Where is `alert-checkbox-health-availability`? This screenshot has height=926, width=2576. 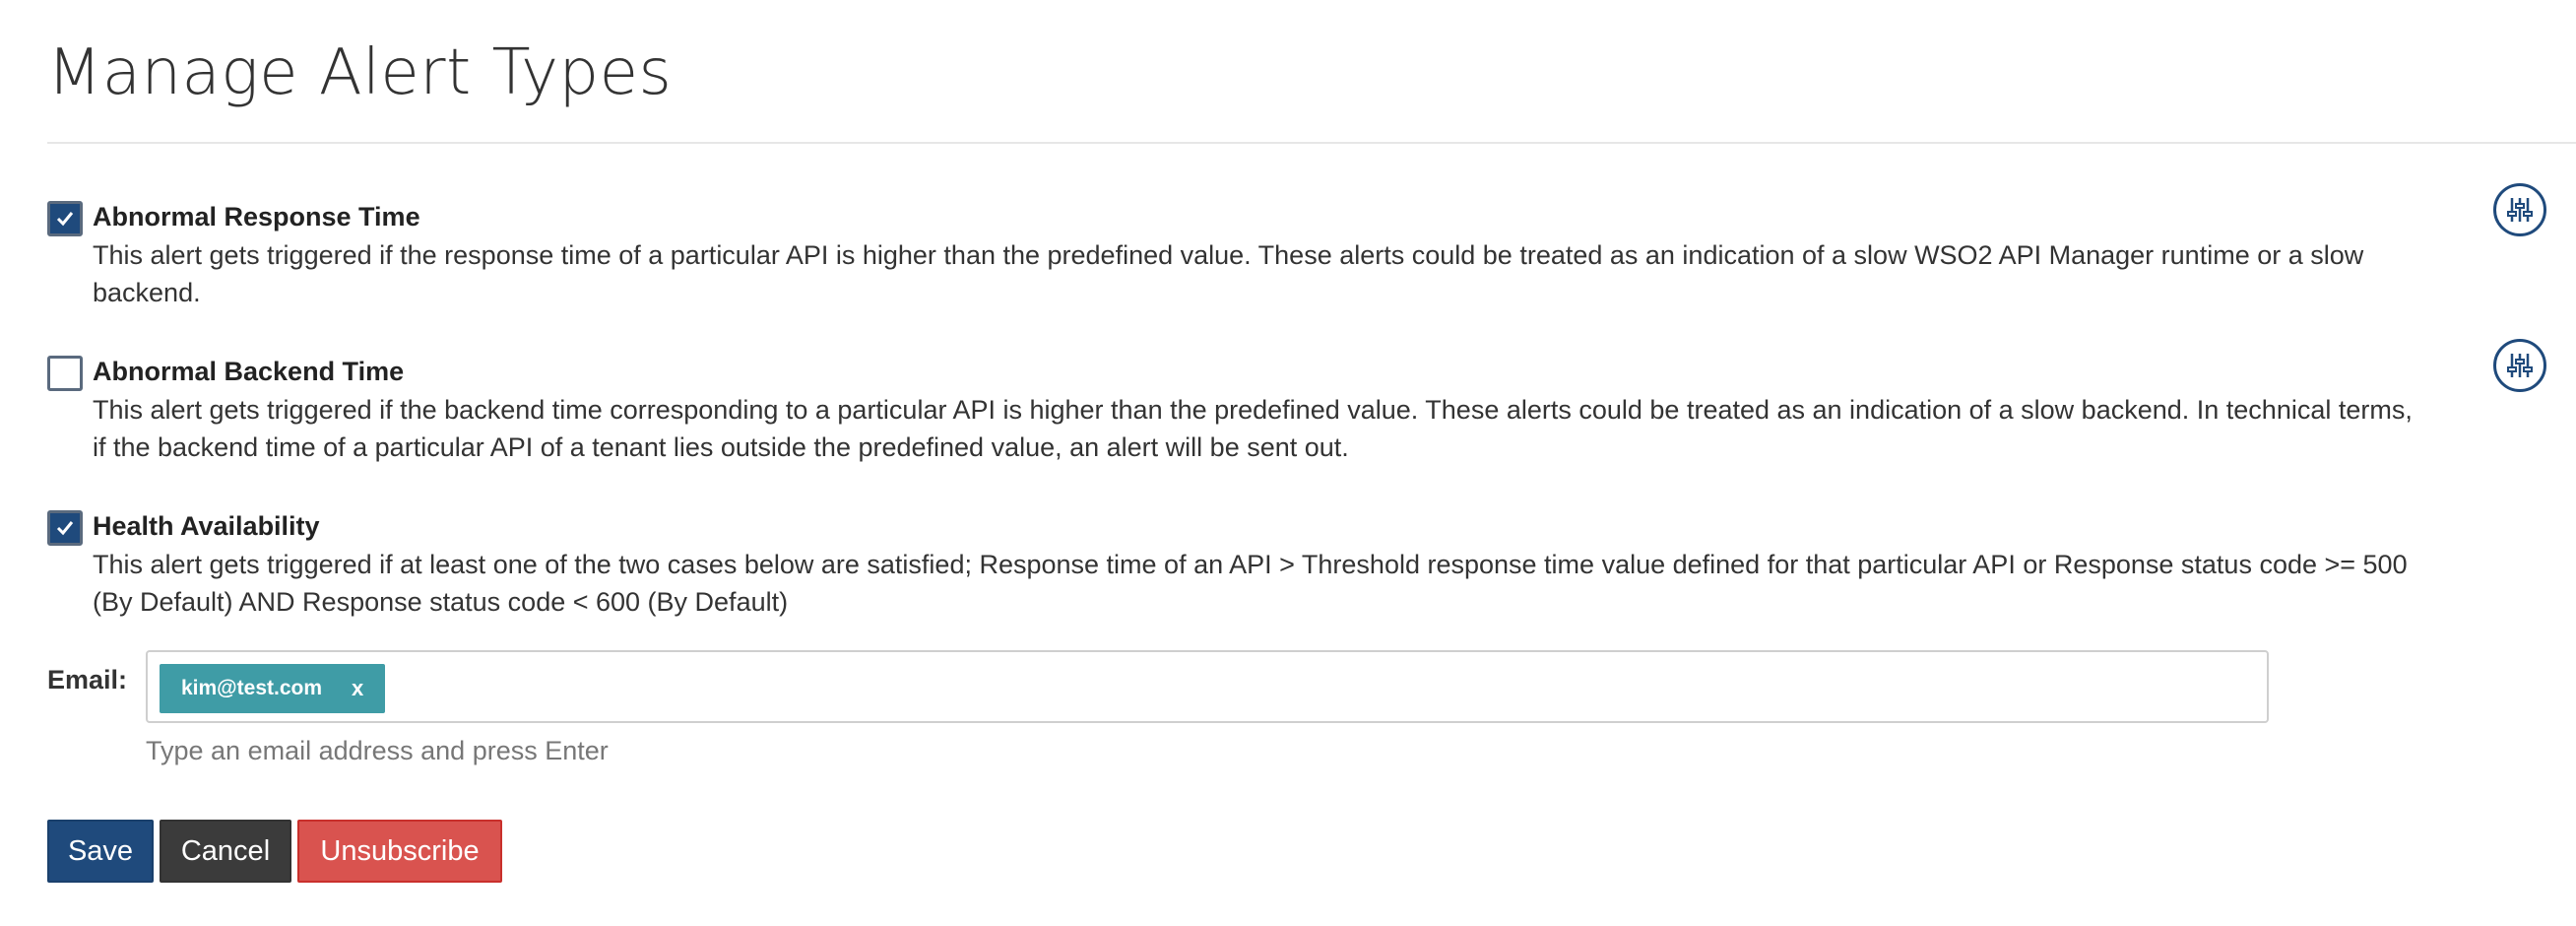 alert-checkbox-health-availability is located at coordinates (65, 528).